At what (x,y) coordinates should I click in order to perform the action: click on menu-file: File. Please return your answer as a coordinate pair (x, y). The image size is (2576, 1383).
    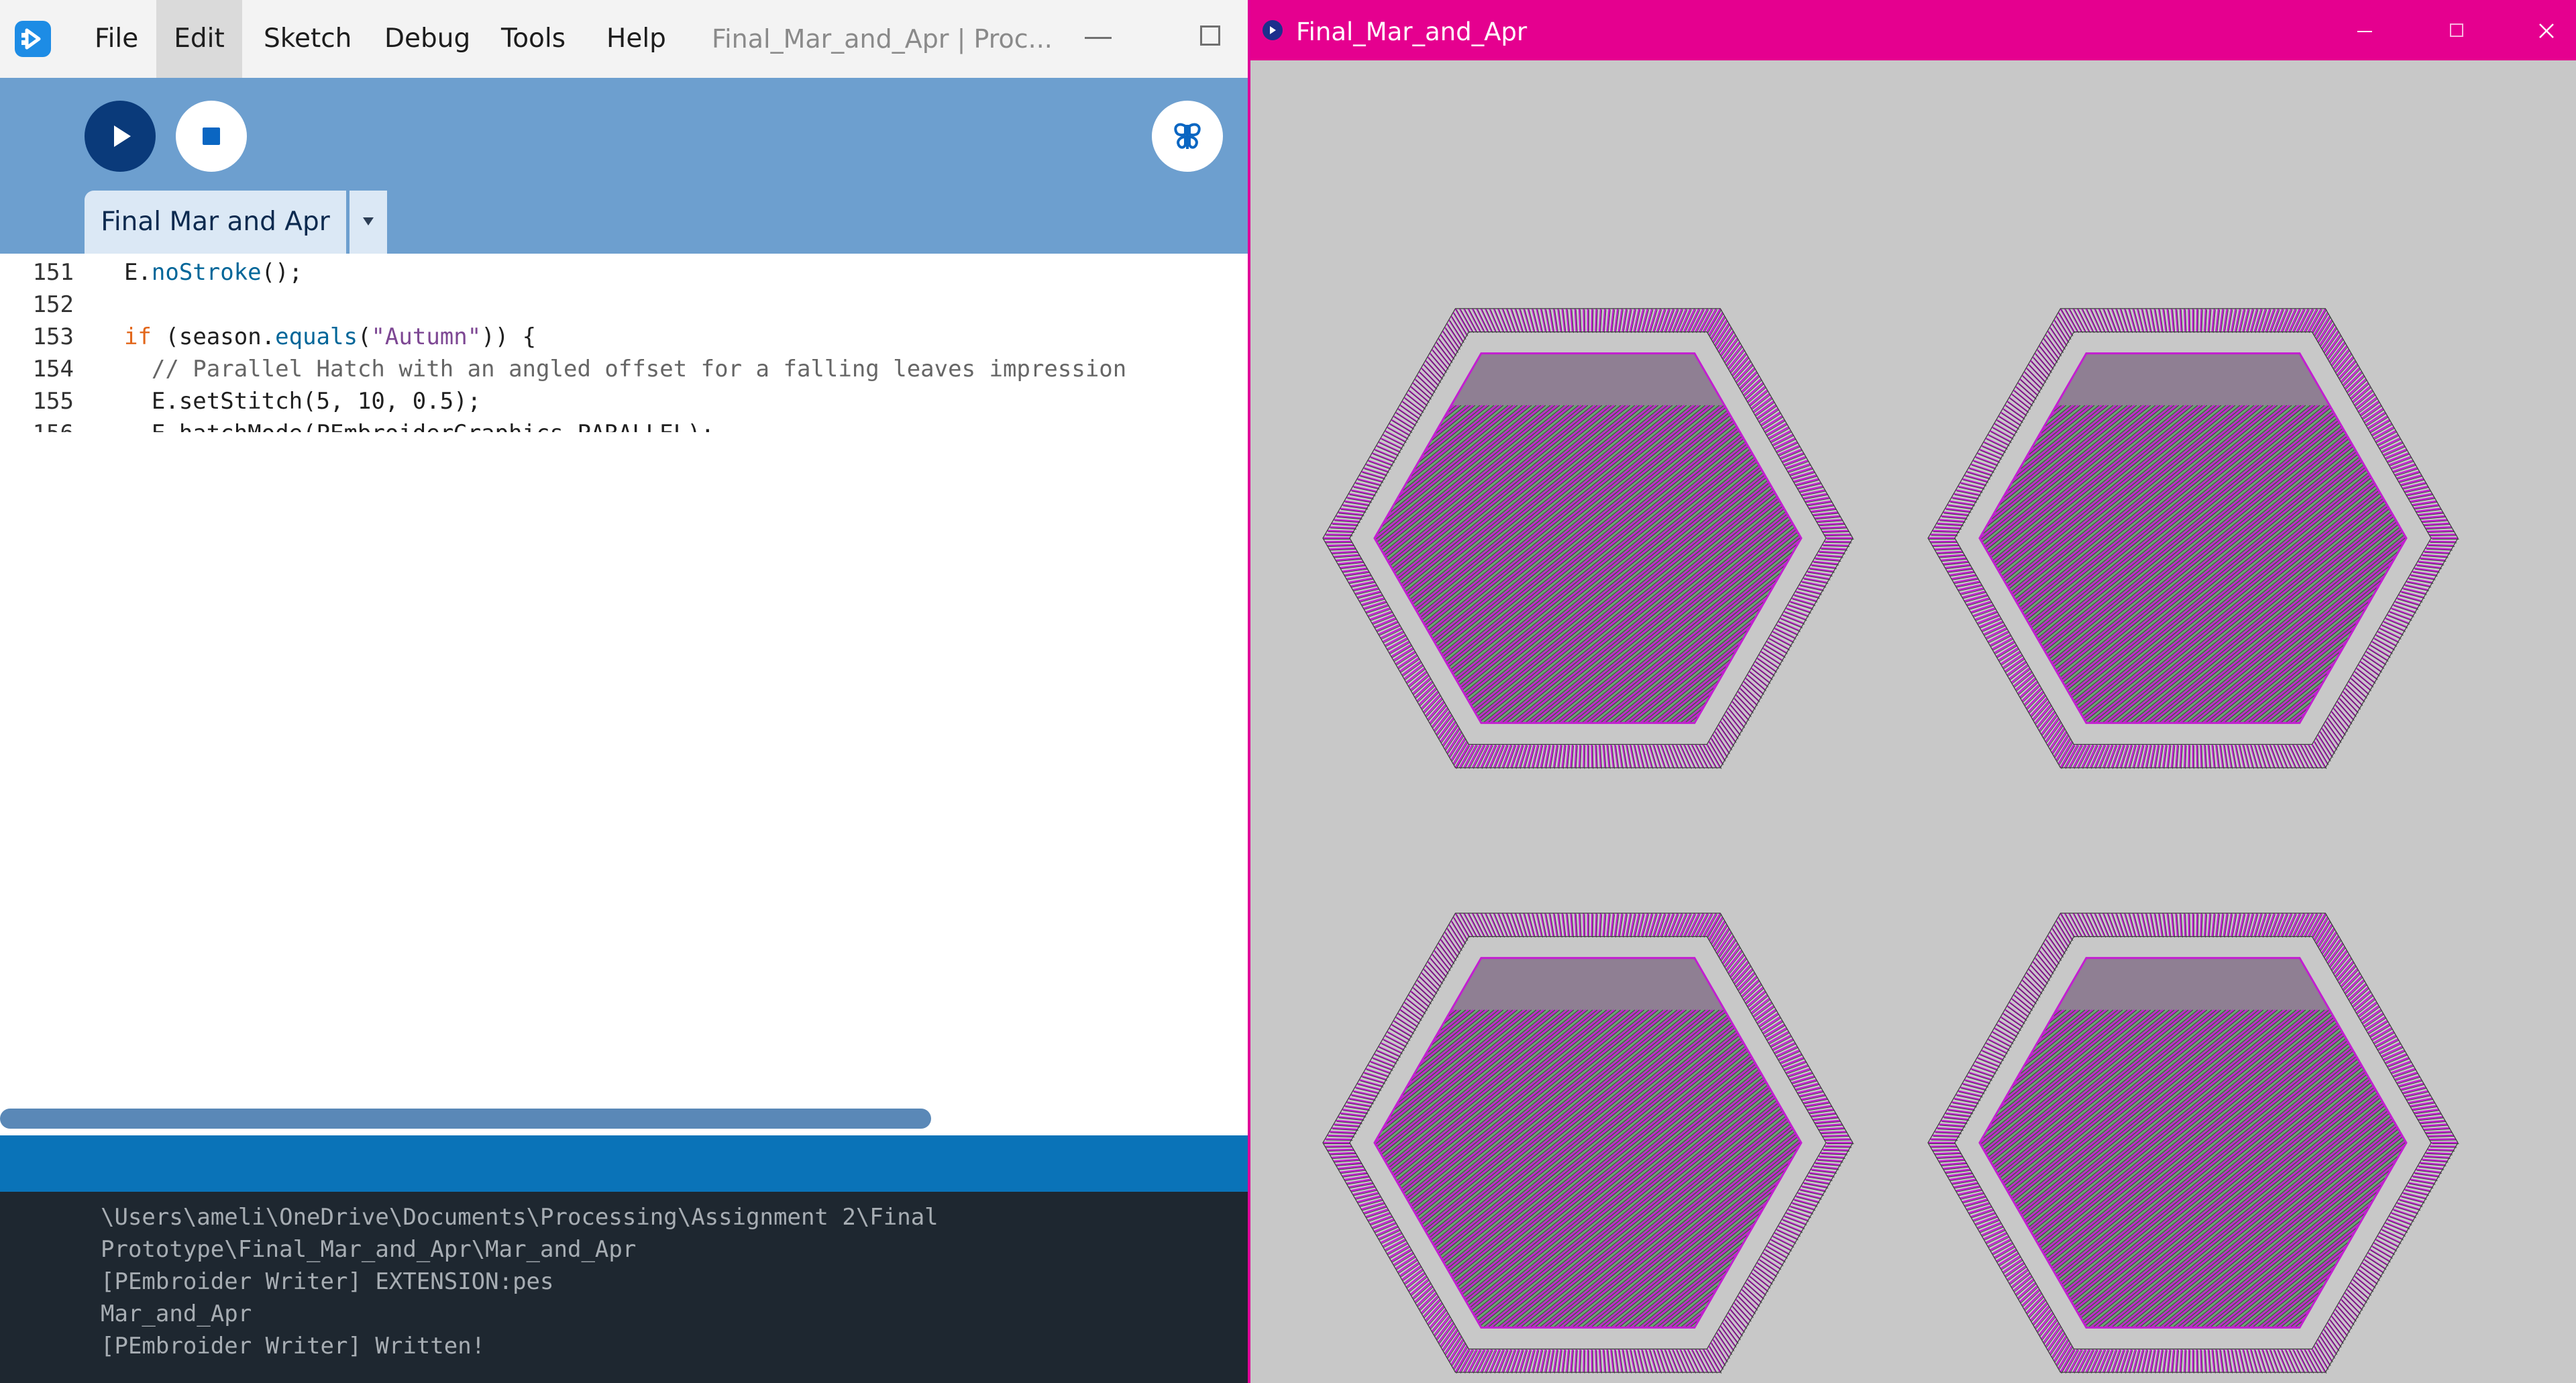
    Looking at the image, I should click on (116, 39).